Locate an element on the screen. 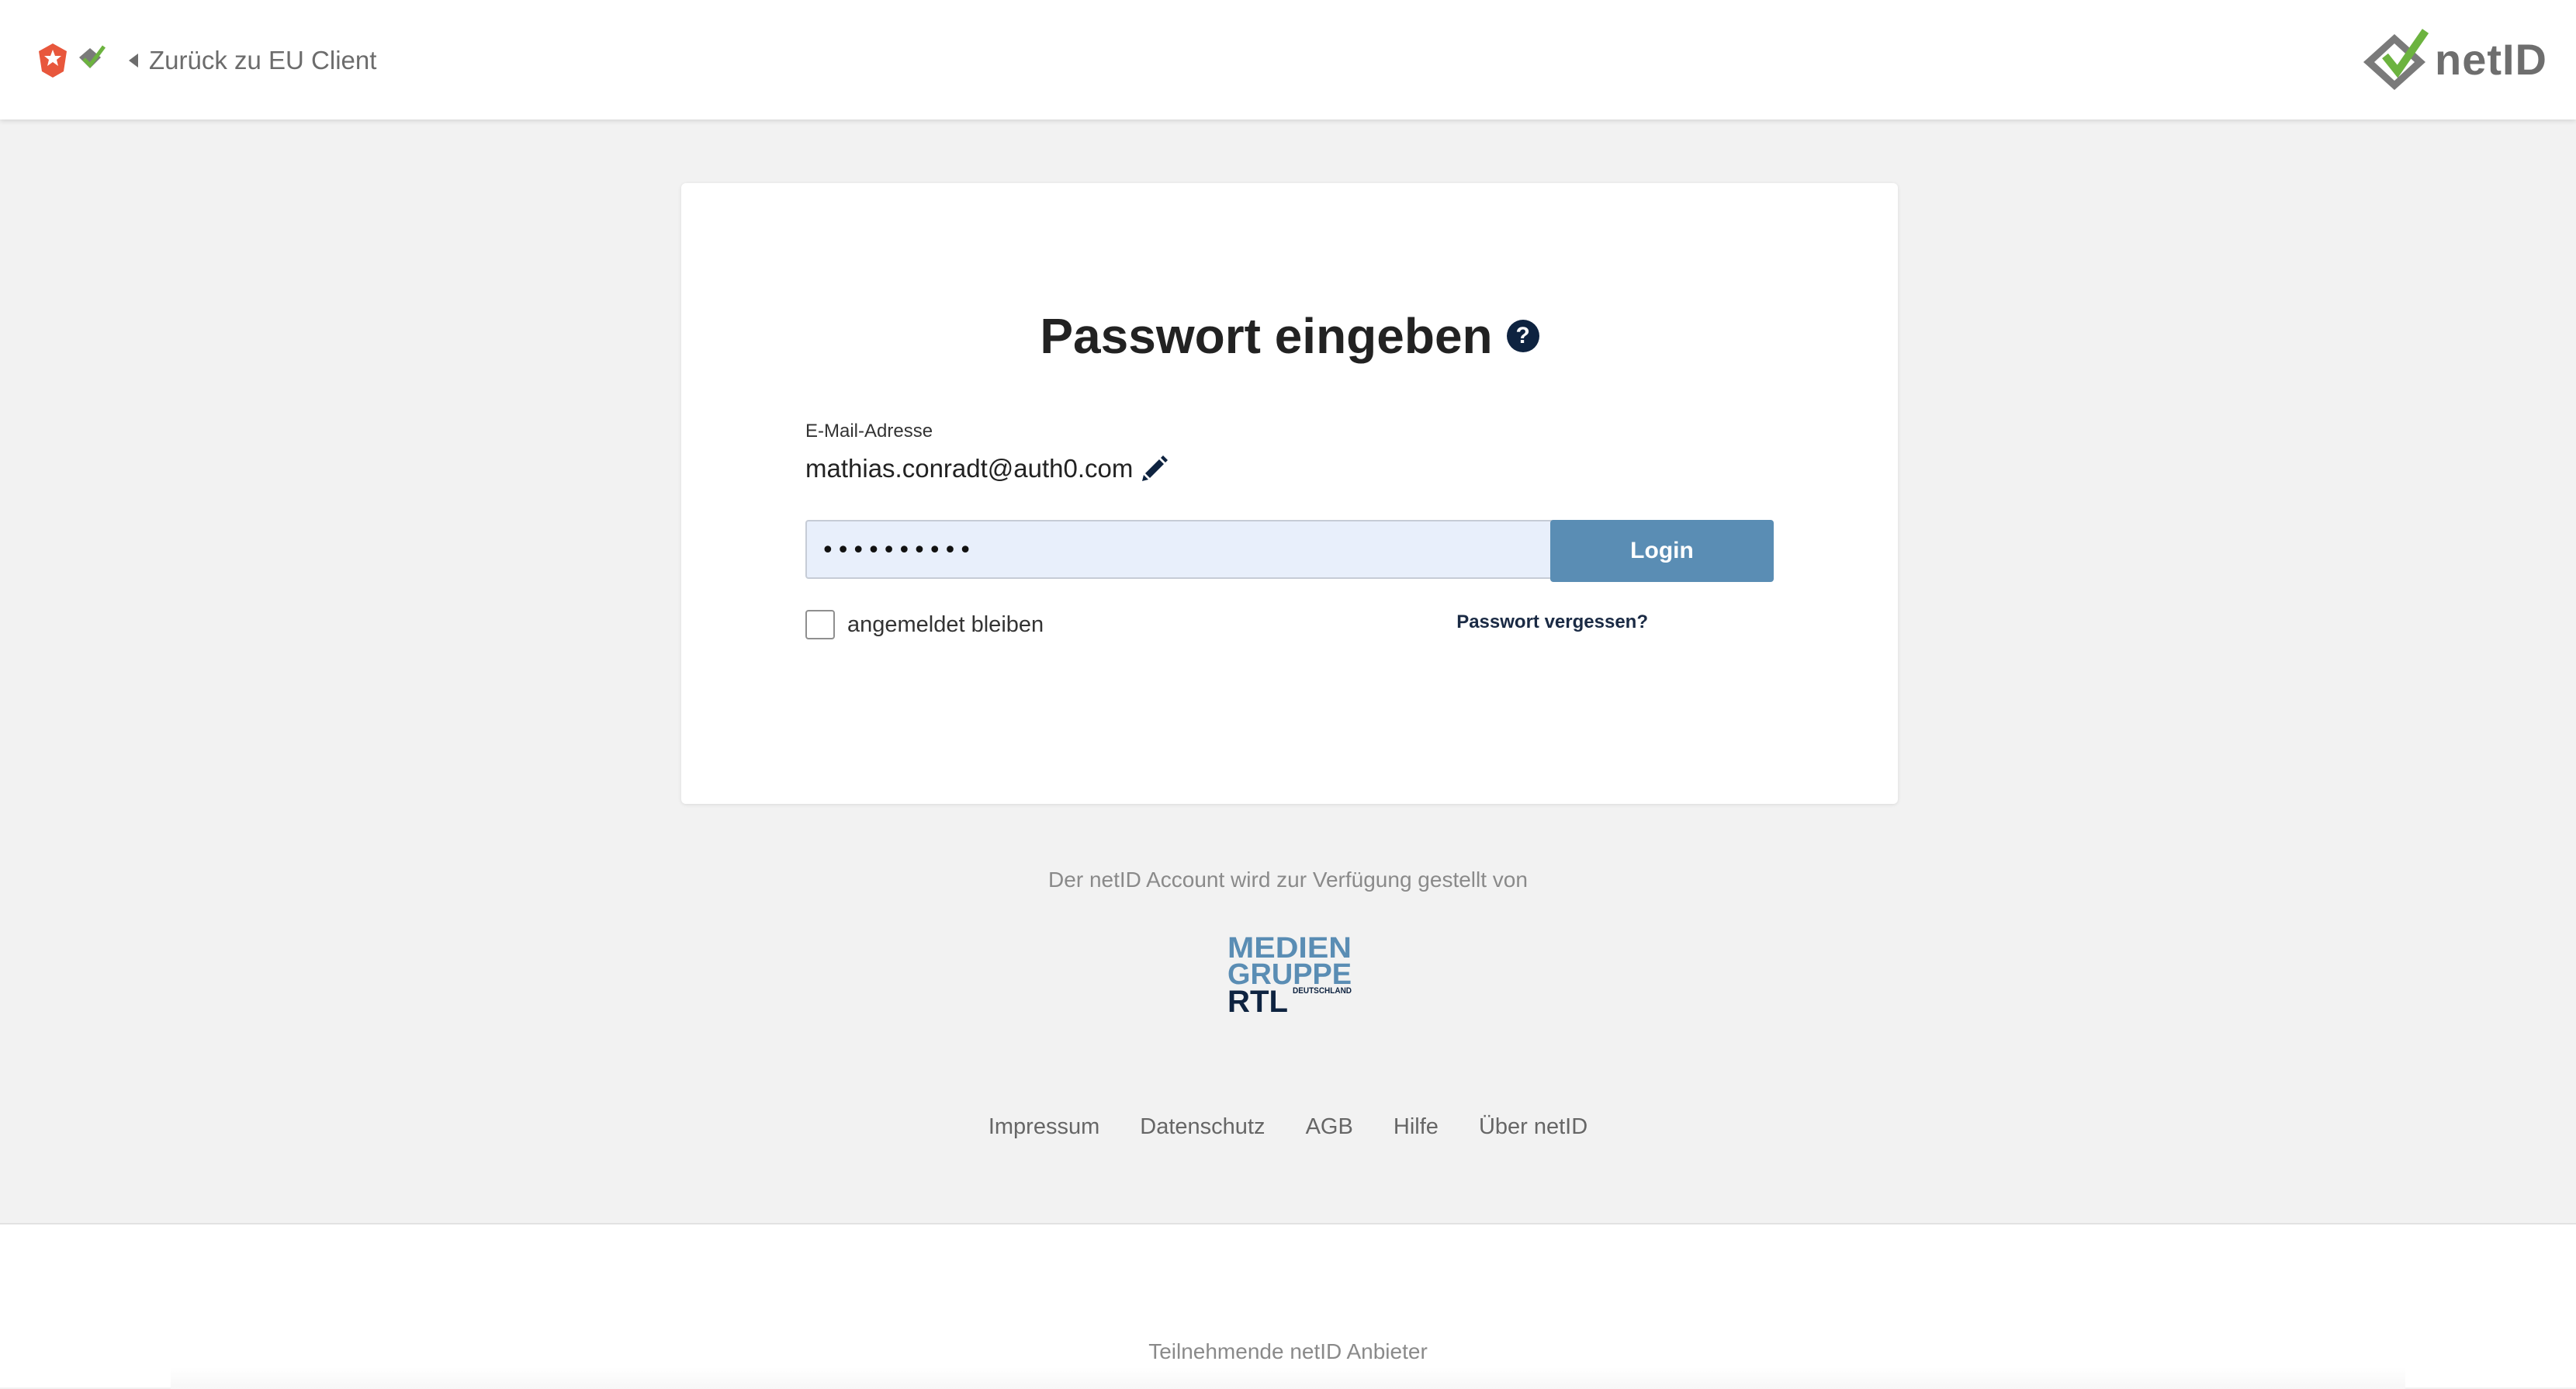  mediengruppe-rtl-logo: MEDIEN GRUPPE RTL DEUTSCHLAND is located at coordinates (1291, 974).